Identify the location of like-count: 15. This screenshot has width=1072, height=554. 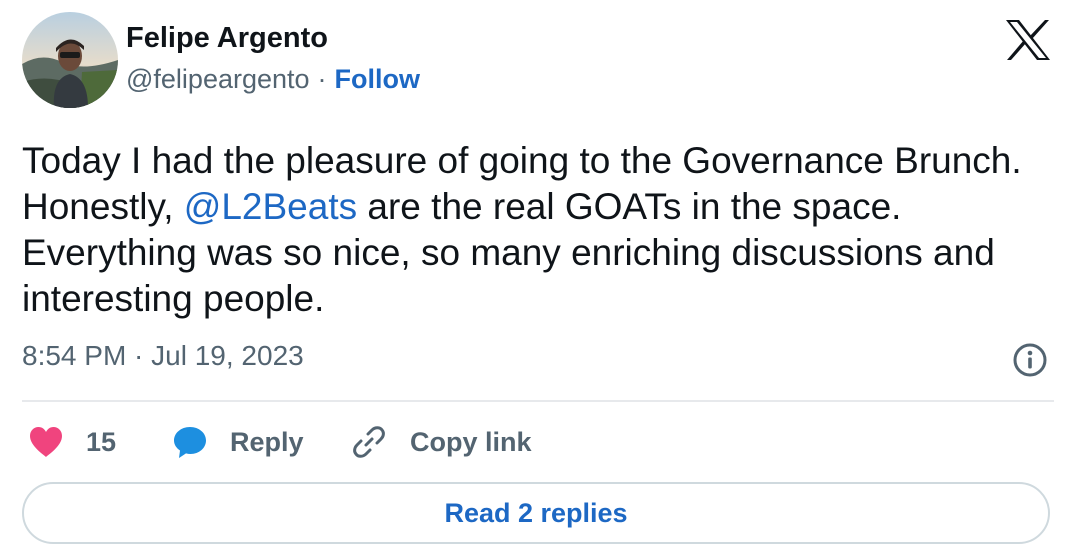
(101, 441).